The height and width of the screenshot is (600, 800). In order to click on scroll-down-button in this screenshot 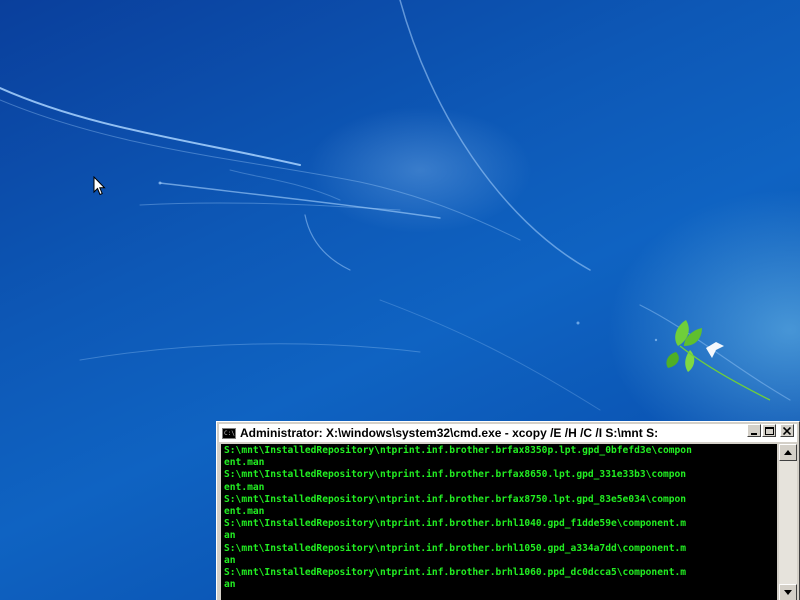, I will do `click(788, 592)`.